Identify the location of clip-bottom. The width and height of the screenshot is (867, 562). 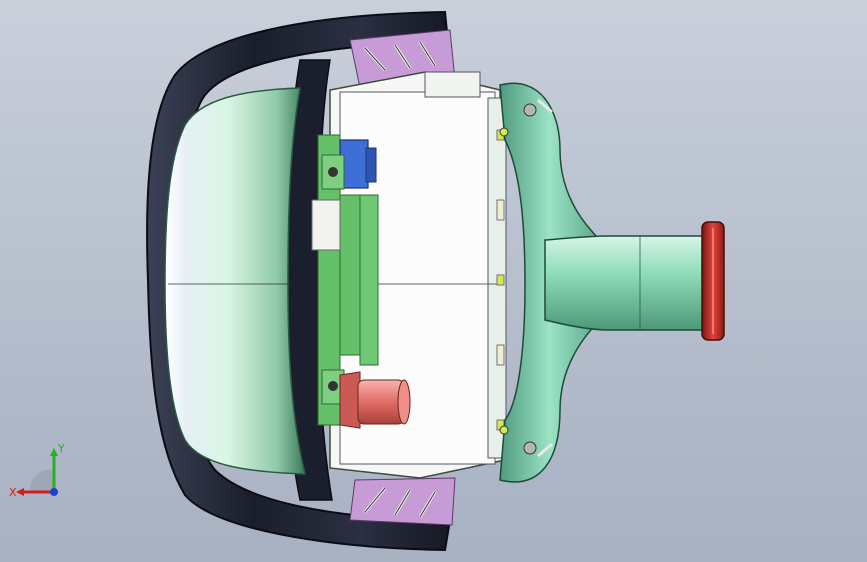
(402, 501).